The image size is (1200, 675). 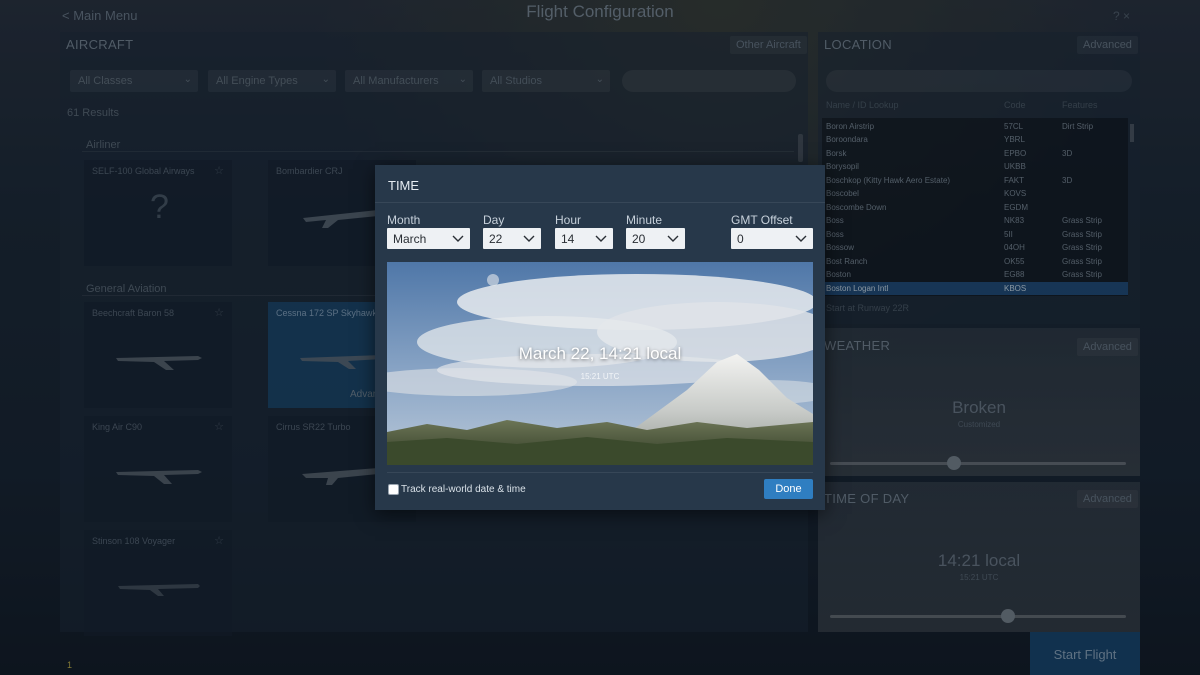 I want to click on month-select: March, so click(x=428, y=238).